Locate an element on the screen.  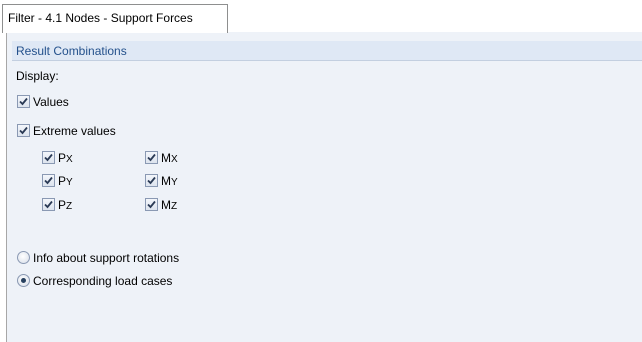
section-title: Result Combinations is located at coordinates (71, 51).